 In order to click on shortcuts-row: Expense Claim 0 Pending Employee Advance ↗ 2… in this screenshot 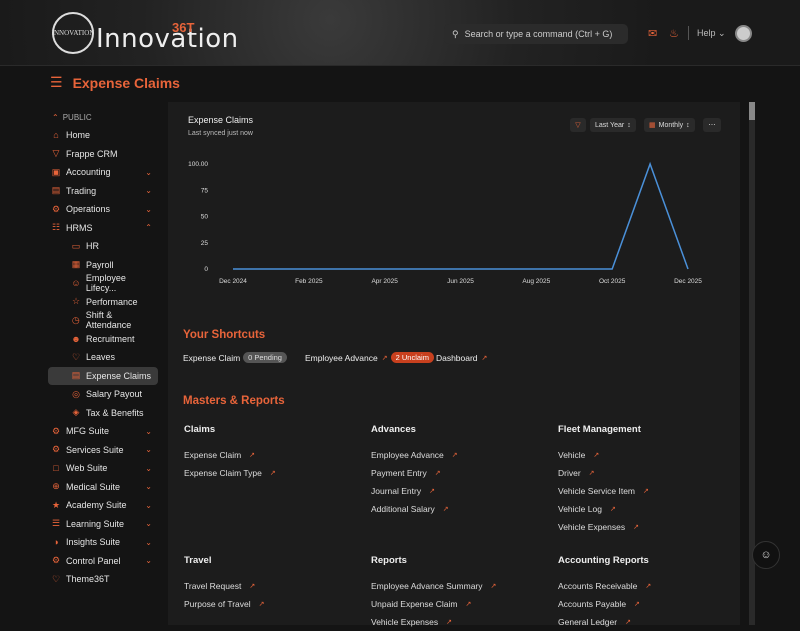, I will do `click(344, 357)`.